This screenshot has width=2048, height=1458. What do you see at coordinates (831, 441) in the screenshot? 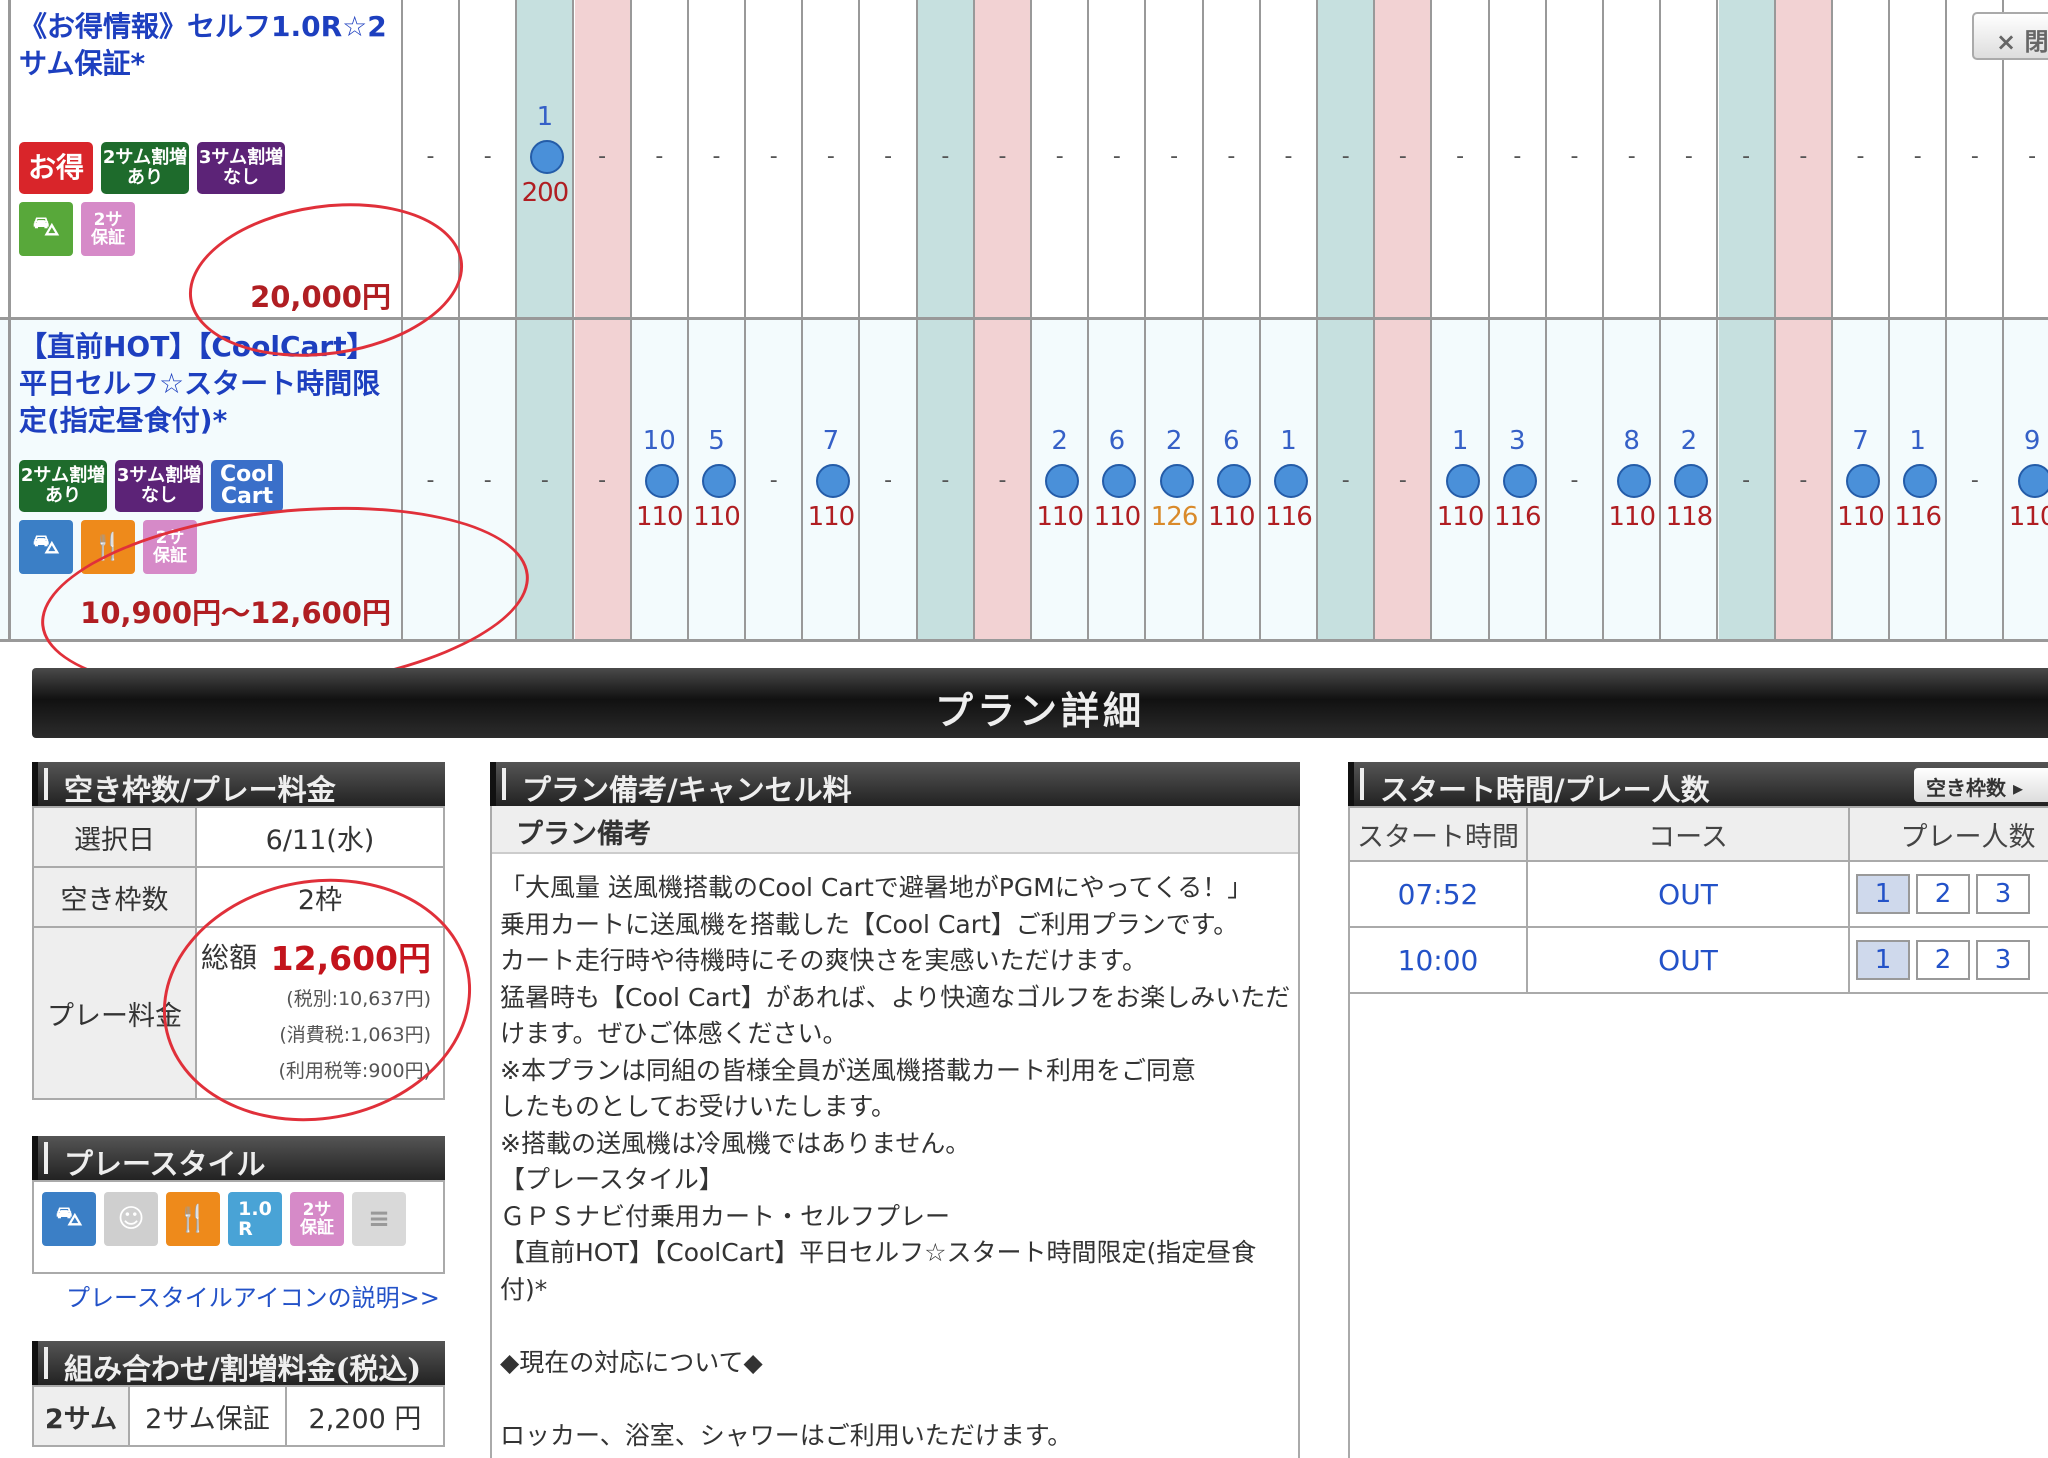
I see `slot-count: 7` at bounding box center [831, 441].